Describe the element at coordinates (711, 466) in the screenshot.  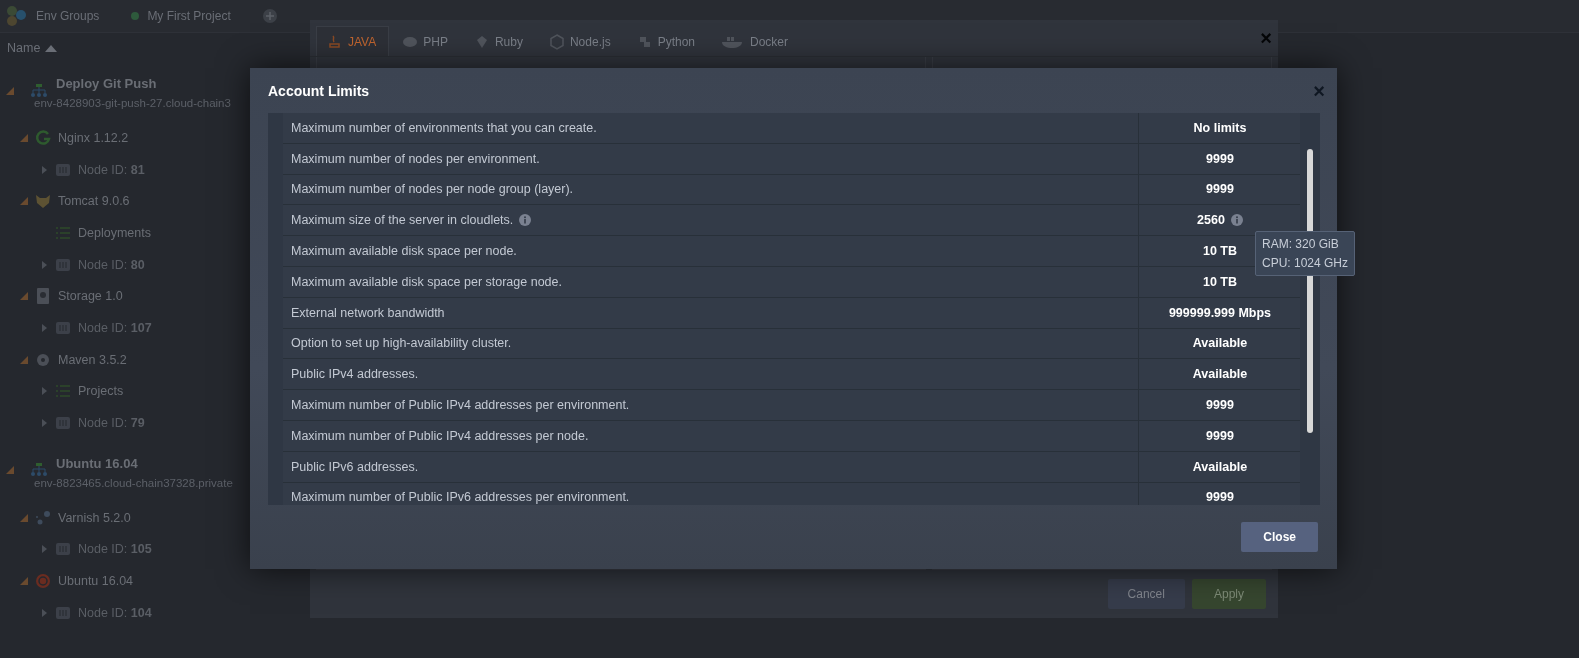
I see `limit-label: Public IPv6 addresses.` at that location.